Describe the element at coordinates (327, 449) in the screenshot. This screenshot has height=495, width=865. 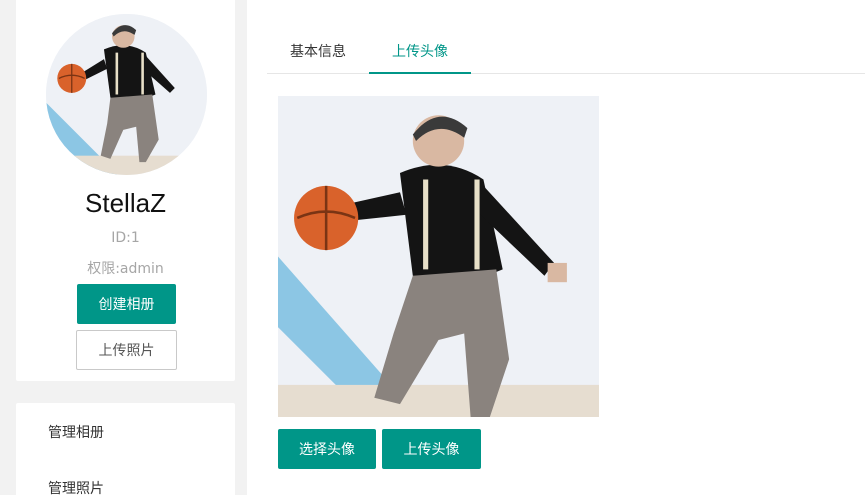
I see `choose-avatar-button: 选择头像` at that location.